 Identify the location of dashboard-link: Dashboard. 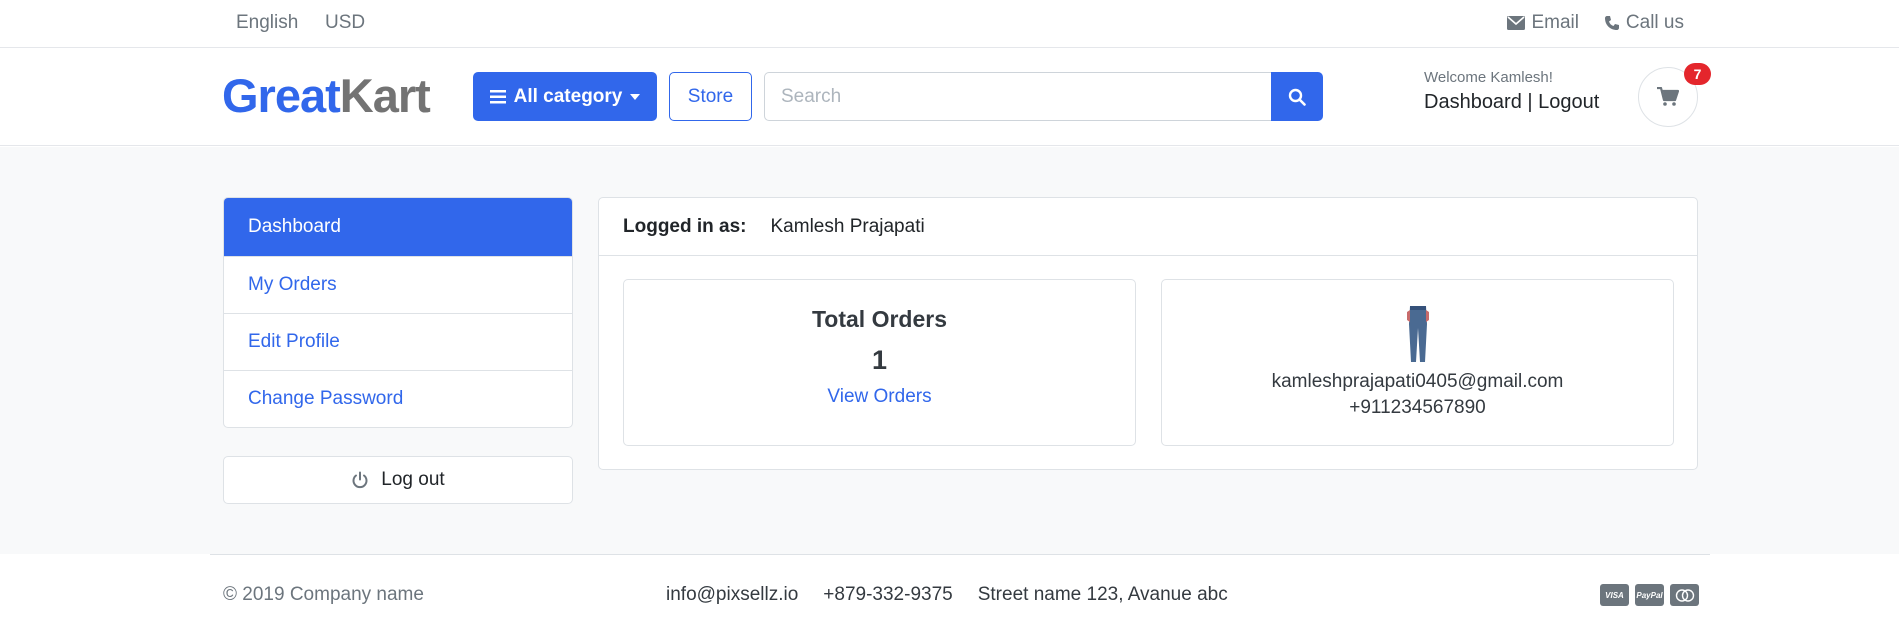
(1473, 102).